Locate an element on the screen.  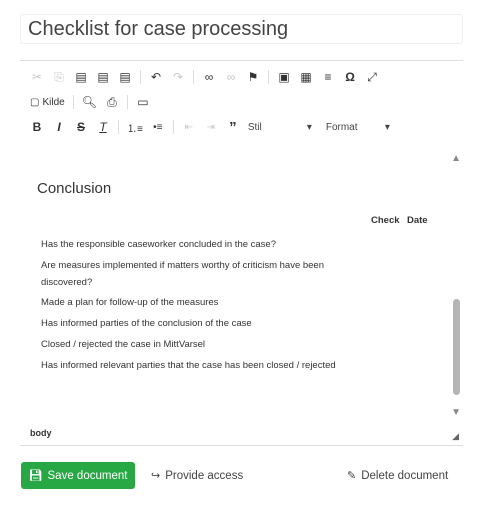
horizontal-line-icon: ≡ is located at coordinates (328, 77).